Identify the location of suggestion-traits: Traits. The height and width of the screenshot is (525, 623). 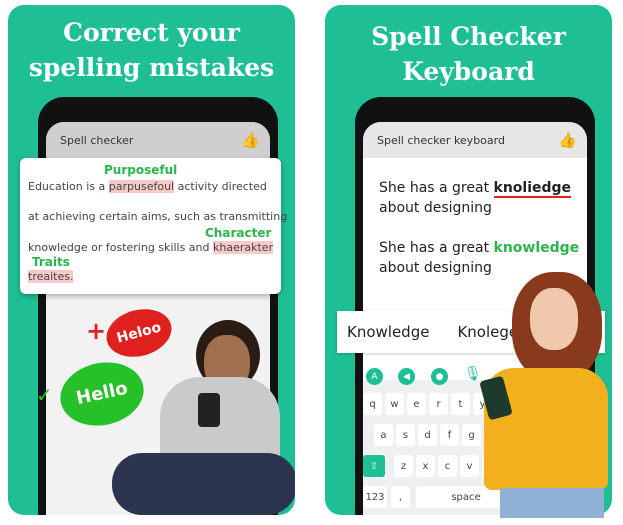
(51, 262).